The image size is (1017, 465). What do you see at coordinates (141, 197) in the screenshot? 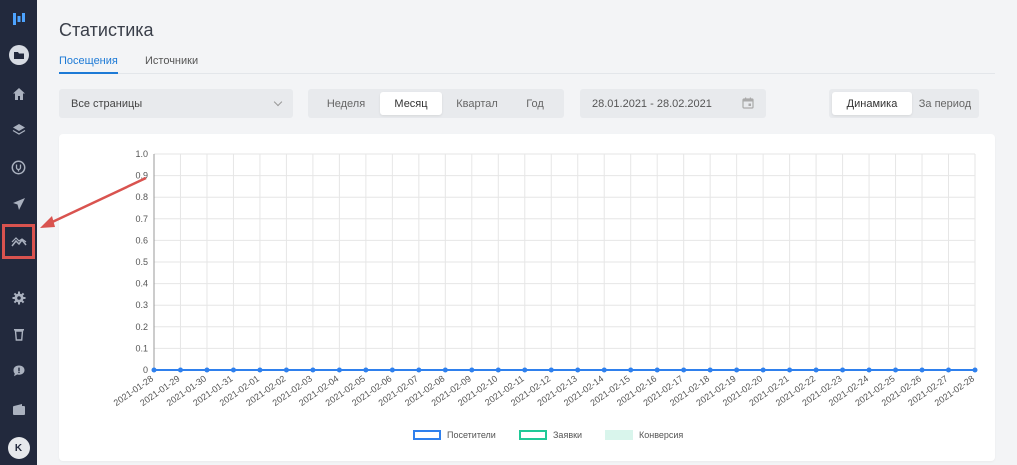
I see `y-tick-label: 0.8` at bounding box center [141, 197].